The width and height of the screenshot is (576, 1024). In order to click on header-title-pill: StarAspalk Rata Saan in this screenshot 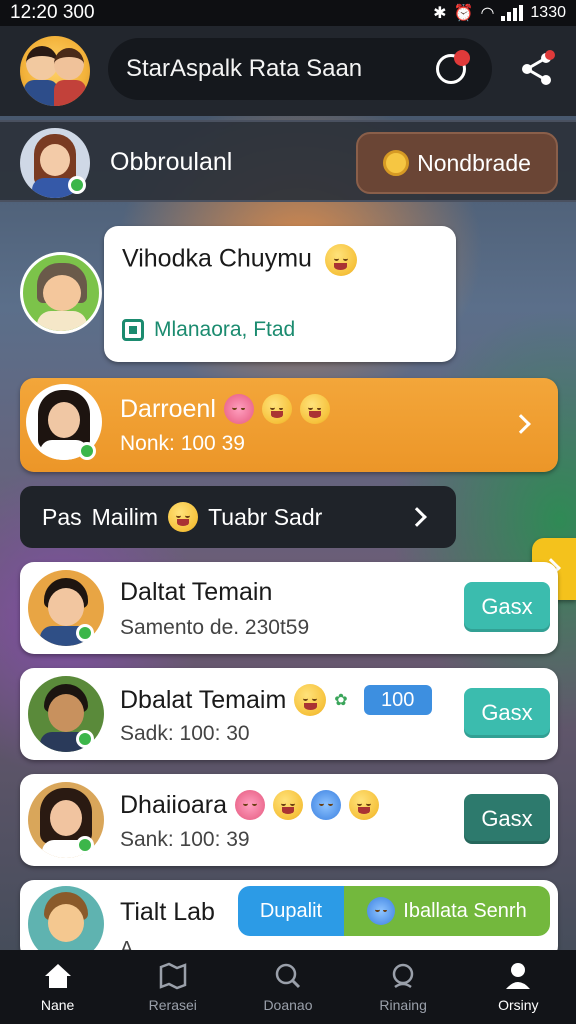, I will do `click(300, 69)`.